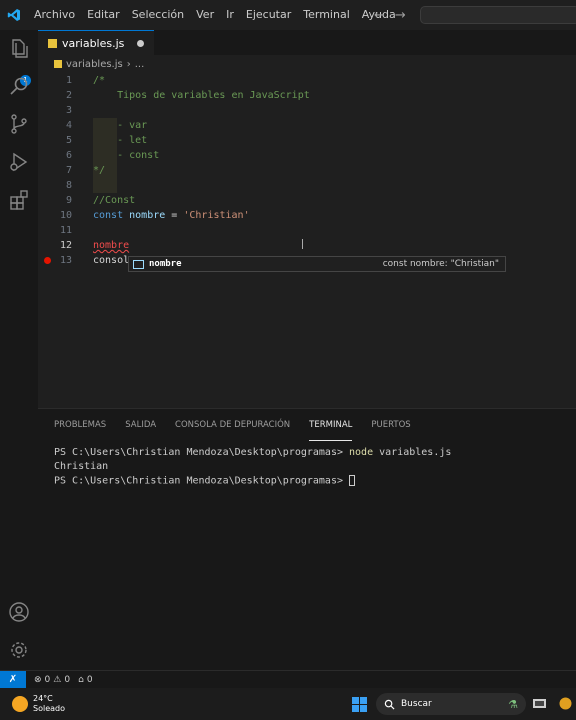 The image size is (576, 720). What do you see at coordinates (307, 125) in the screenshot?
I see `code-line: 4 - var` at bounding box center [307, 125].